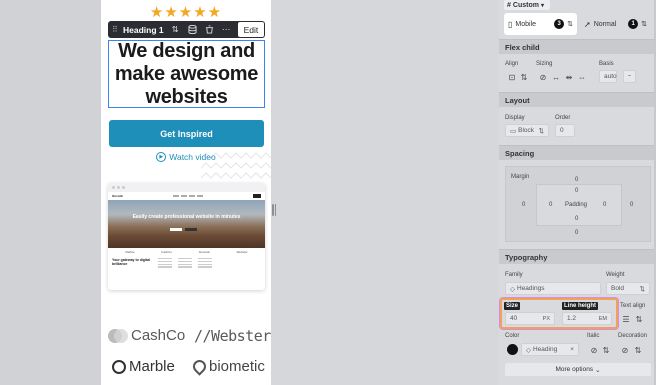  I want to click on padding-top-value: 0, so click(576, 191).